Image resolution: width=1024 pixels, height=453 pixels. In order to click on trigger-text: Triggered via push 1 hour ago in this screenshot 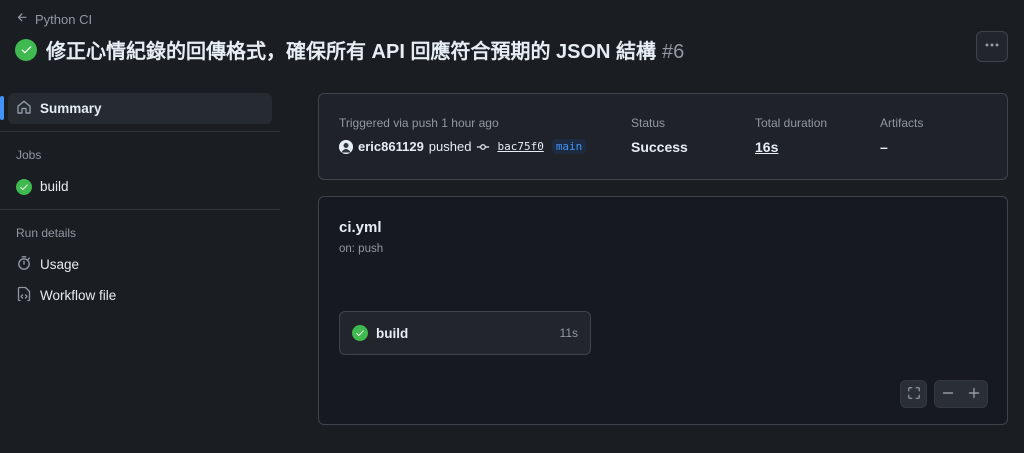, I will do `click(419, 123)`.